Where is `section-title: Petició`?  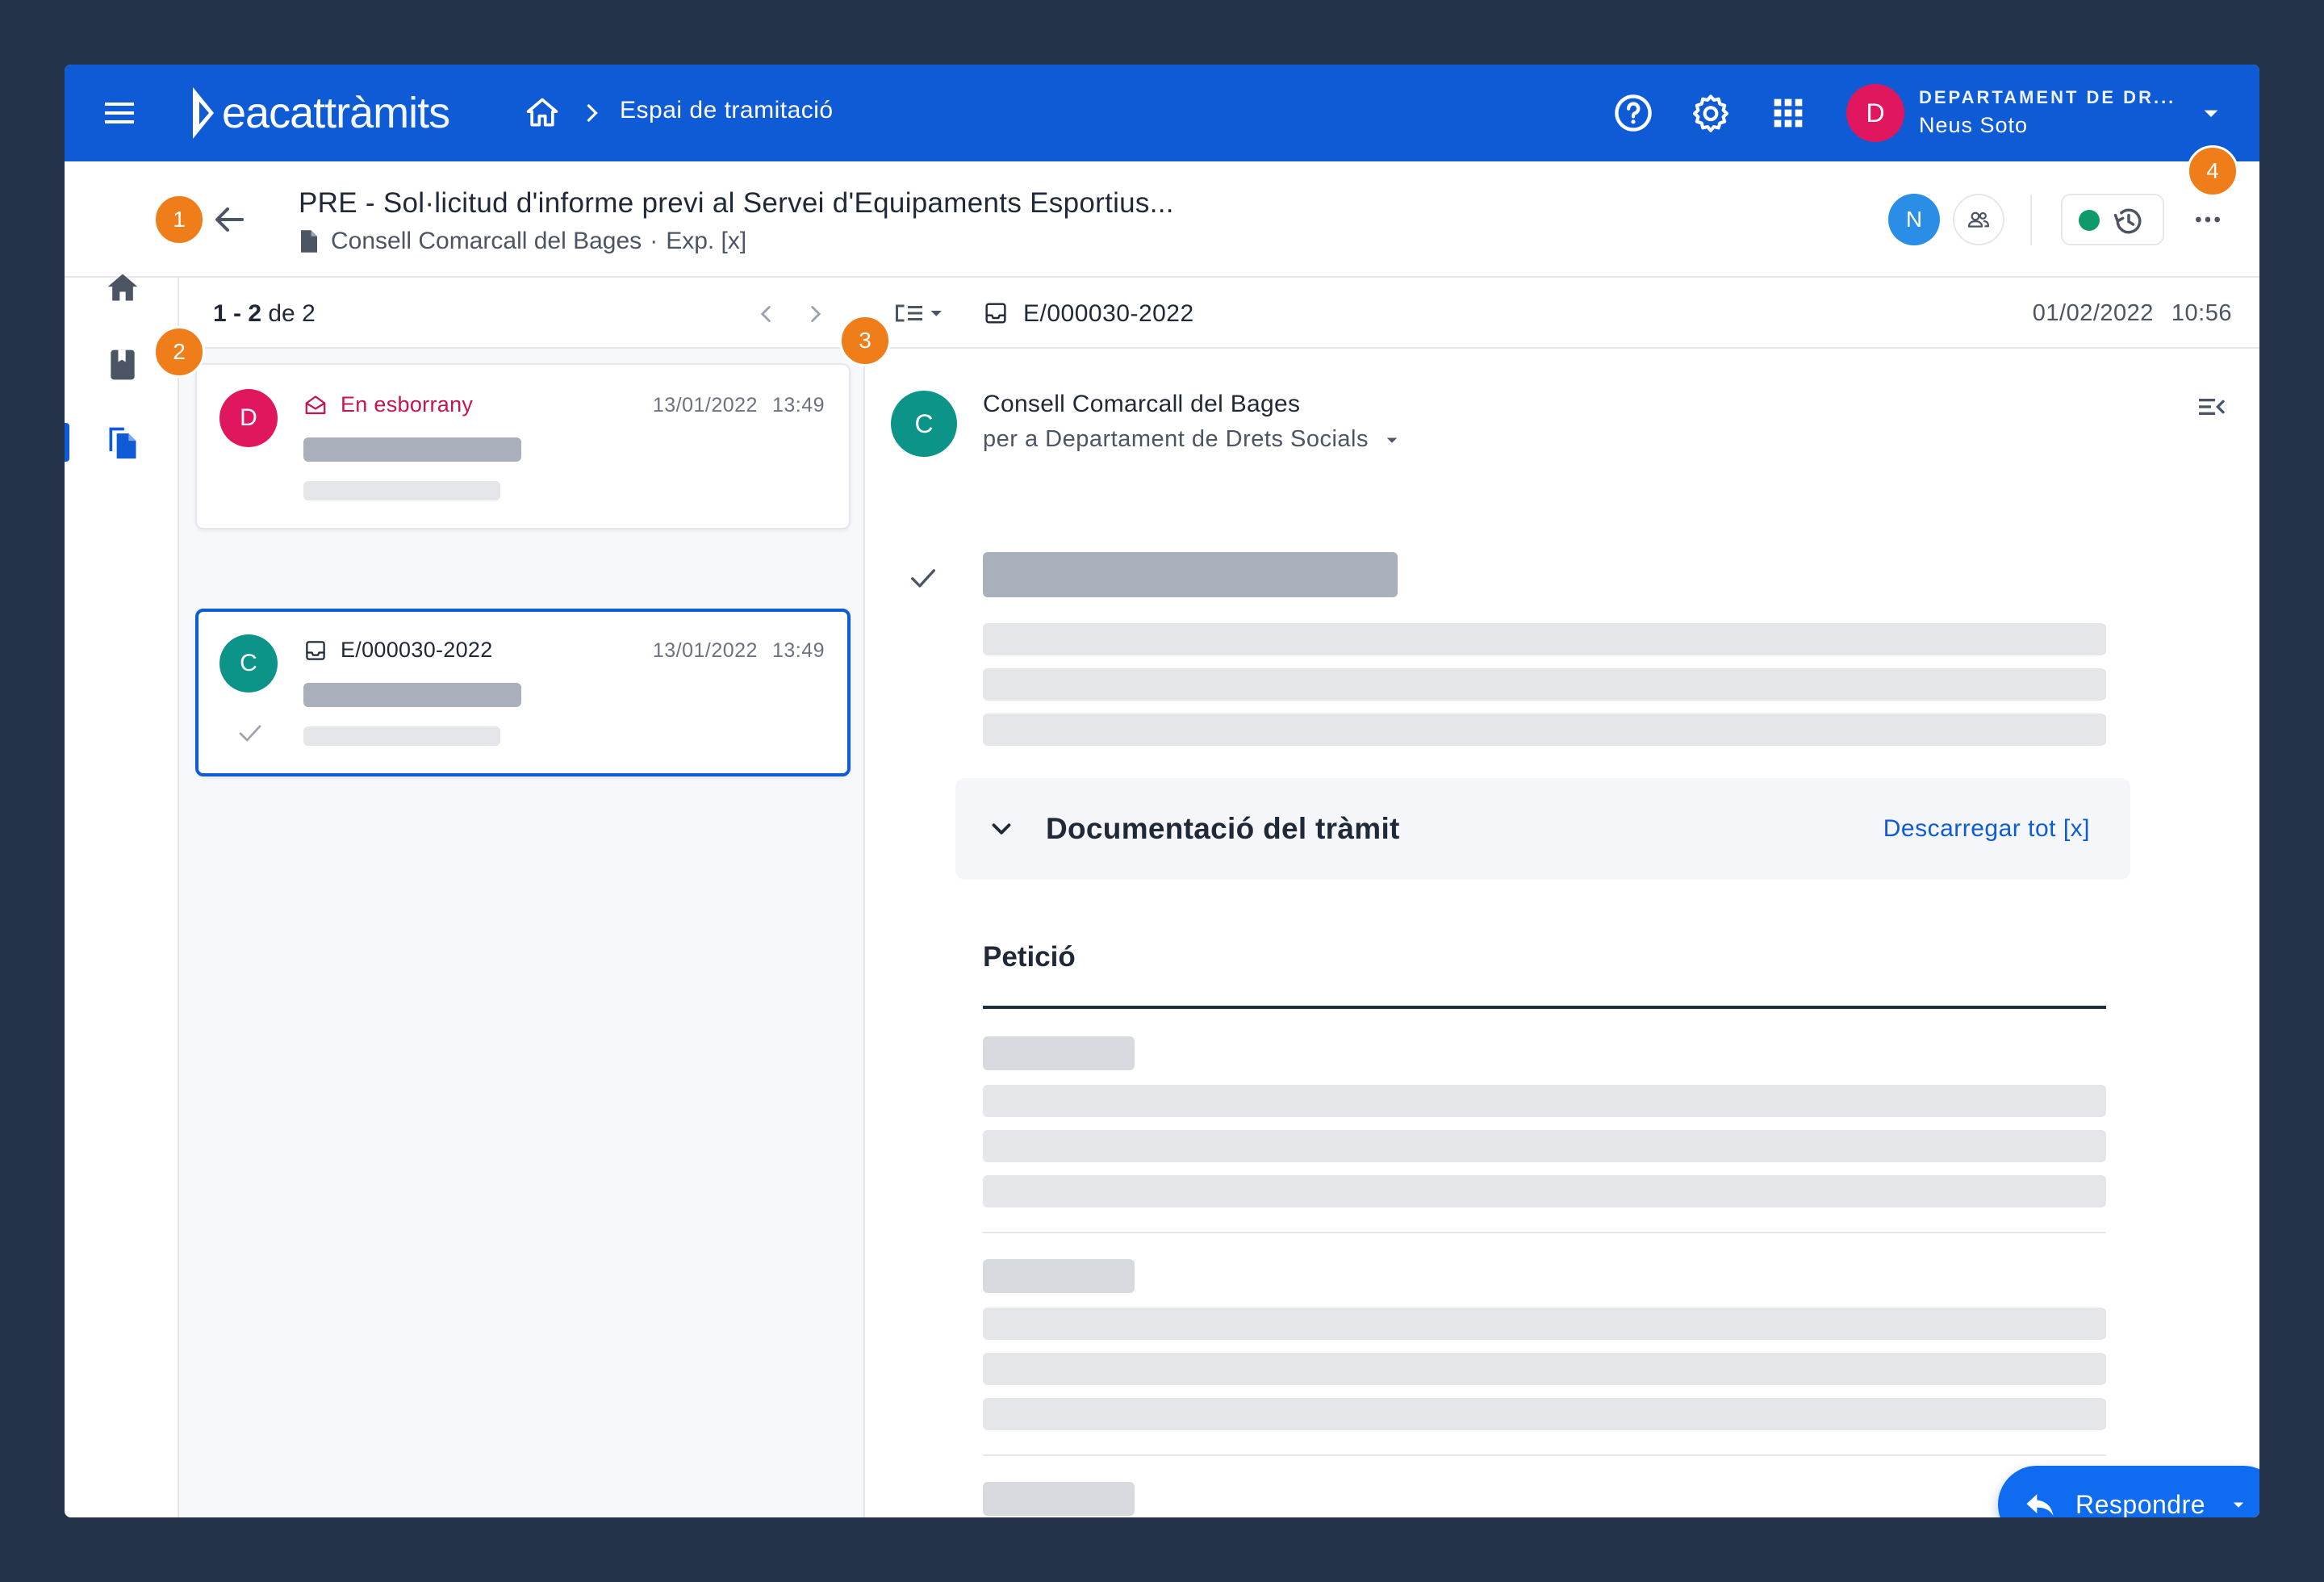
section-title: Petició is located at coordinates (1029, 957).